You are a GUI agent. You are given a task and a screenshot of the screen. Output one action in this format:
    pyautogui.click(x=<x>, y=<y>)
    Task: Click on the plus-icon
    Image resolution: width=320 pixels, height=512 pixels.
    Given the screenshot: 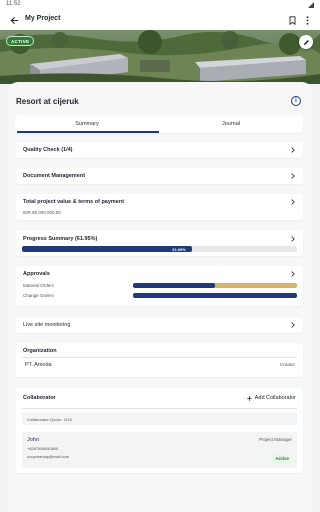 What is the action you would take?
    pyautogui.click(x=249, y=398)
    